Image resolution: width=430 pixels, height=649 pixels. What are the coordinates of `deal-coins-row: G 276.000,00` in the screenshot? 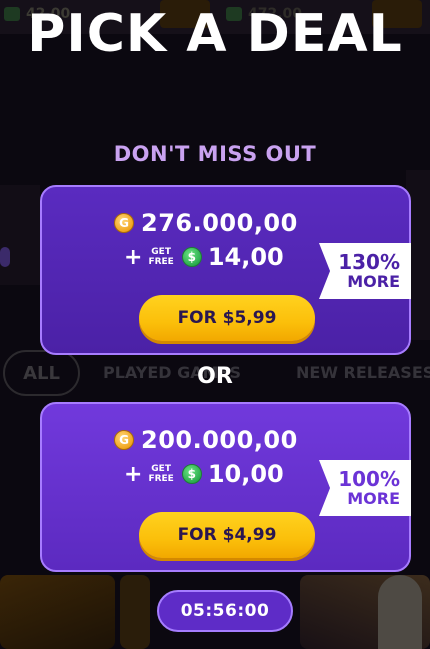 It's located at (206, 223).